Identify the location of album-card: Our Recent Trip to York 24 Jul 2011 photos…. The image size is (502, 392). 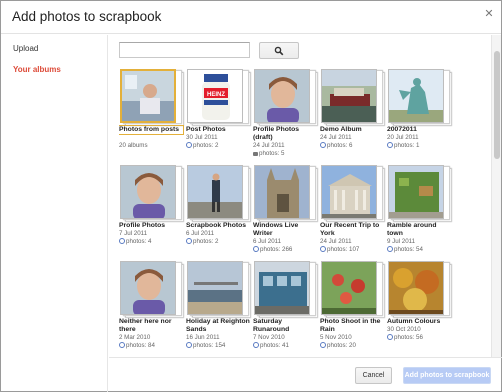
(353, 211).